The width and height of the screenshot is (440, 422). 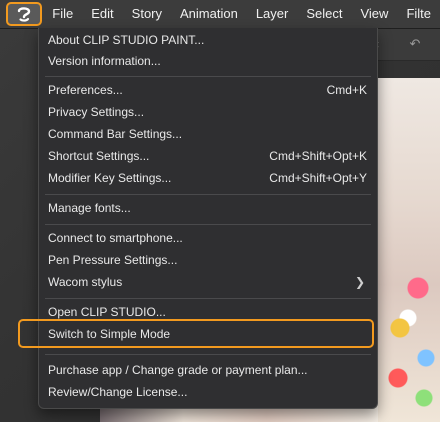 I want to click on menu-item-modifier-key-settings: Modifier Key Settings... Cmd+Shift+Opt+Y, so click(x=207, y=178).